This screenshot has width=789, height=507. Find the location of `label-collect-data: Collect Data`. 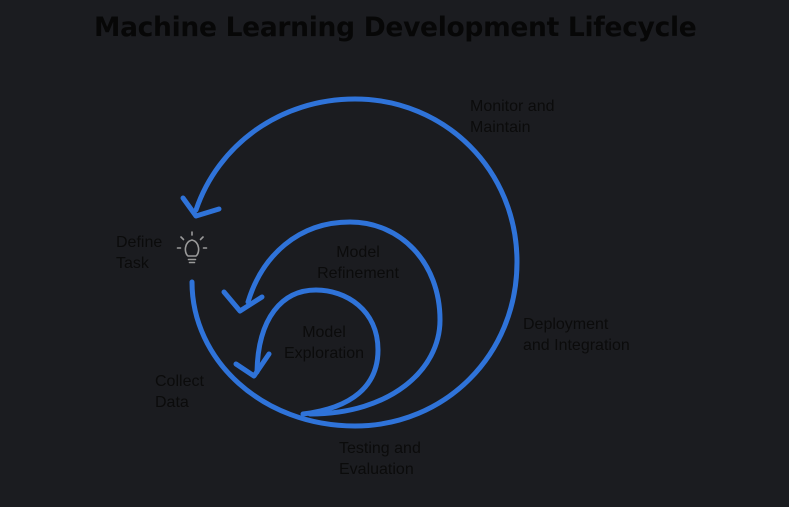

label-collect-data: Collect Data is located at coordinates (179, 392).